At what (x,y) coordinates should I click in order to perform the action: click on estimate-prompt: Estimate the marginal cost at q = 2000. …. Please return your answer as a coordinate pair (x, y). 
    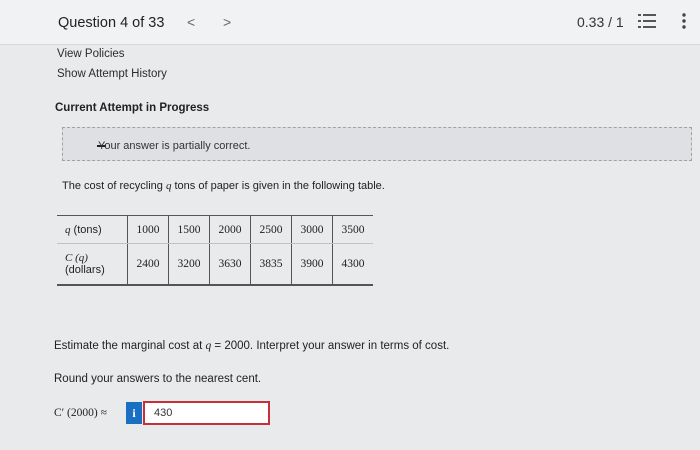
    Looking at the image, I should click on (252, 346).